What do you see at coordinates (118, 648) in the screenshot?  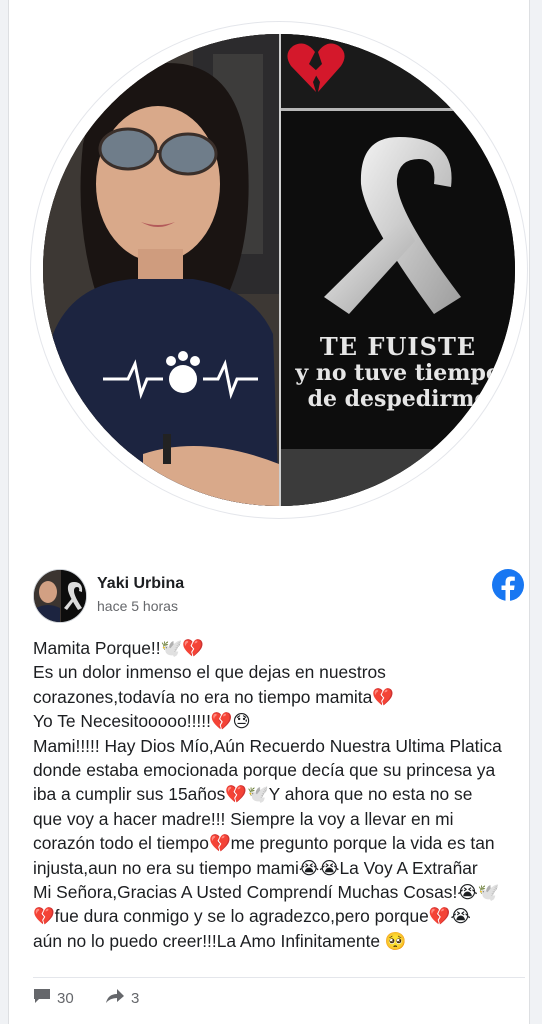 I see `post-text-line: Mamita Porque!!🕊️💔` at bounding box center [118, 648].